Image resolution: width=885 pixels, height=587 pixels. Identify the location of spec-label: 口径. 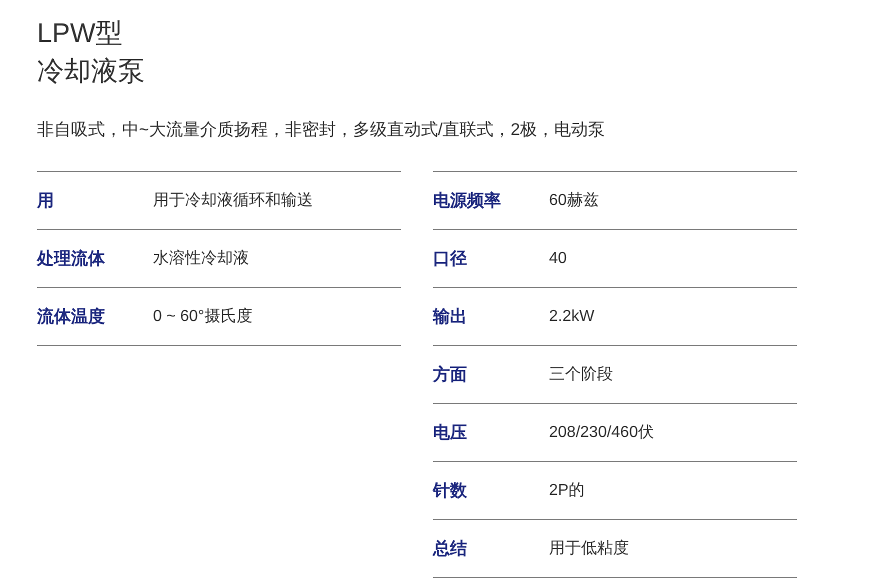
(450, 259).